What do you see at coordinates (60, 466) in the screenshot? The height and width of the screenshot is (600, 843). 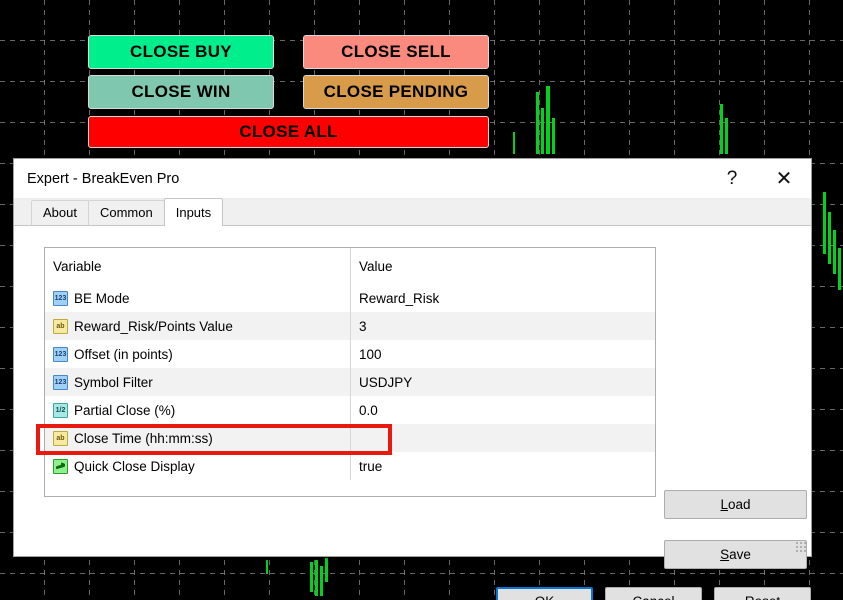 I see `bool-type-icon` at bounding box center [60, 466].